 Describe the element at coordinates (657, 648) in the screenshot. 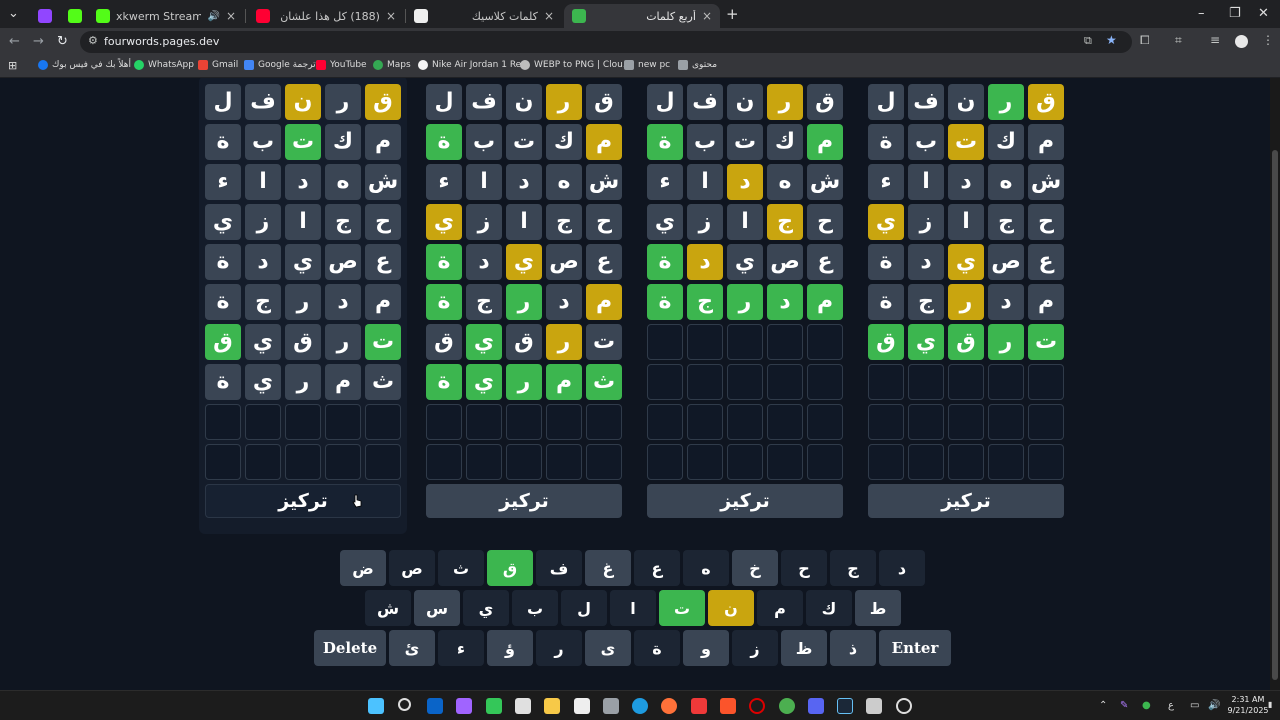

I see `letter-key: ة` at that location.